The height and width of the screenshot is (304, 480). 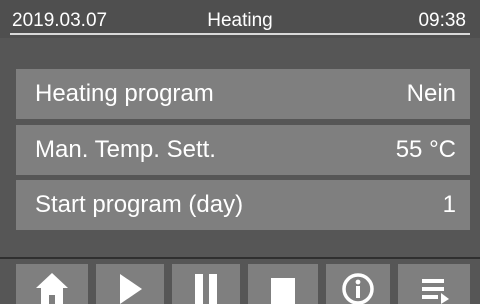 I want to click on play-icon, so click(x=131, y=289).